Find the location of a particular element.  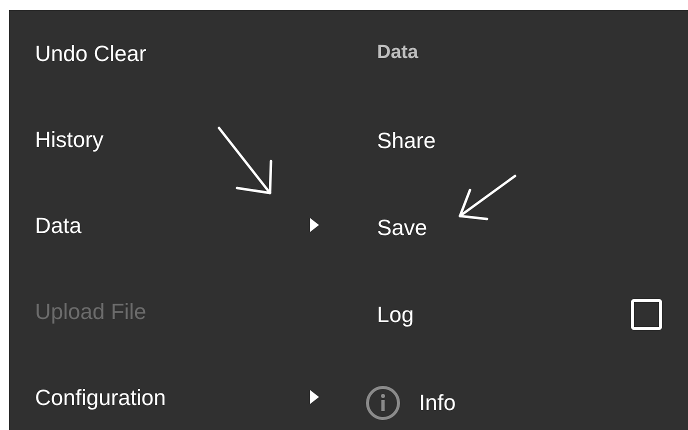

menu-item: Save is located at coordinates (402, 227).